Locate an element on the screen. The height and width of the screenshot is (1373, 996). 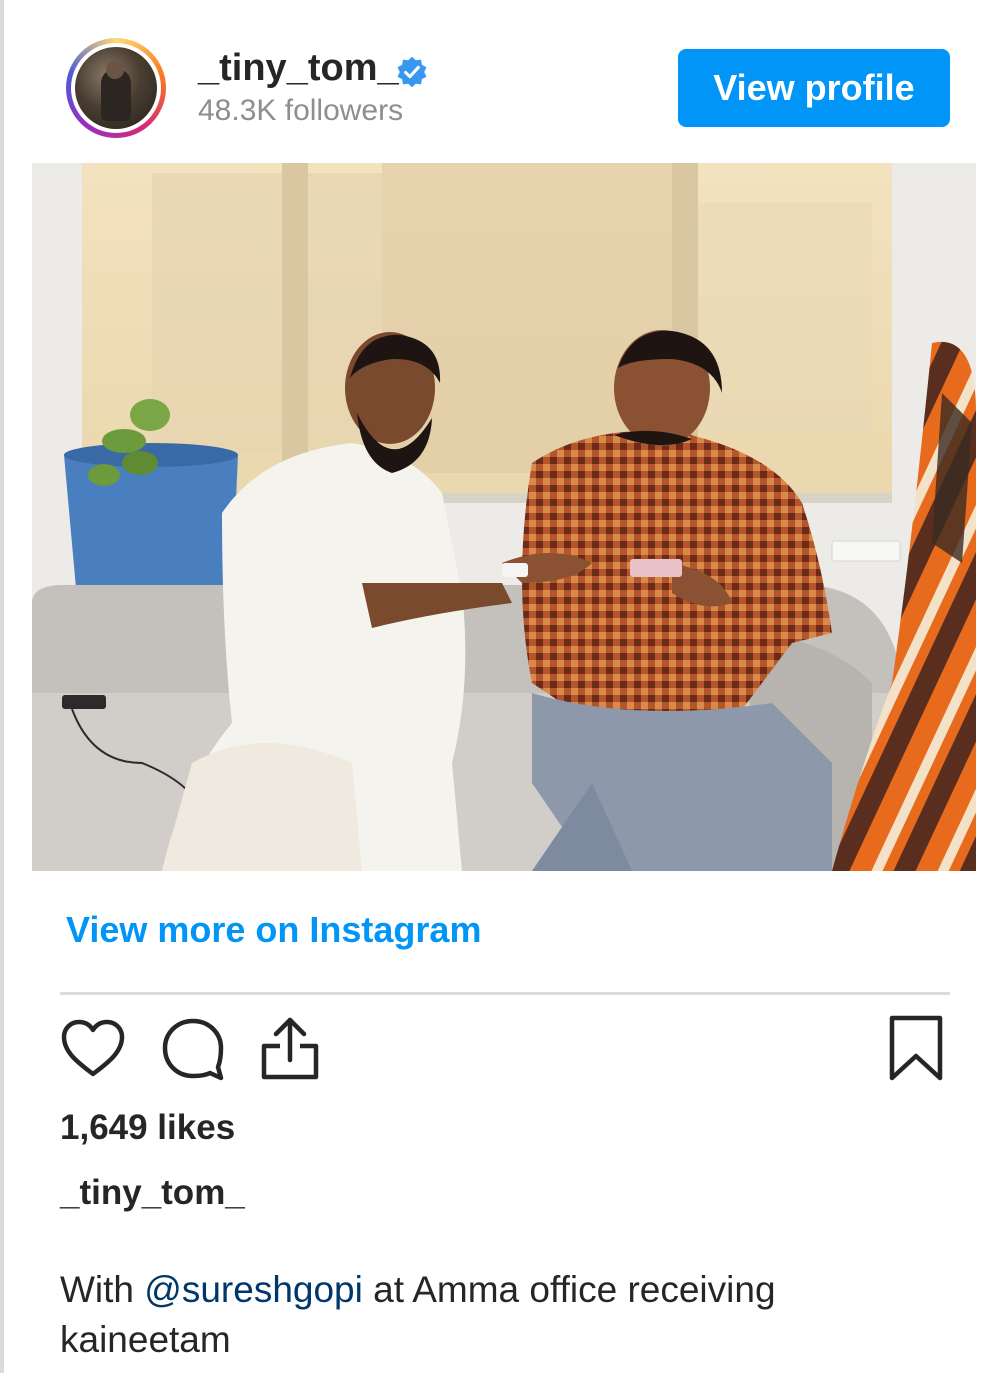
bookmark-icon is located at coordinates (916, 1049).